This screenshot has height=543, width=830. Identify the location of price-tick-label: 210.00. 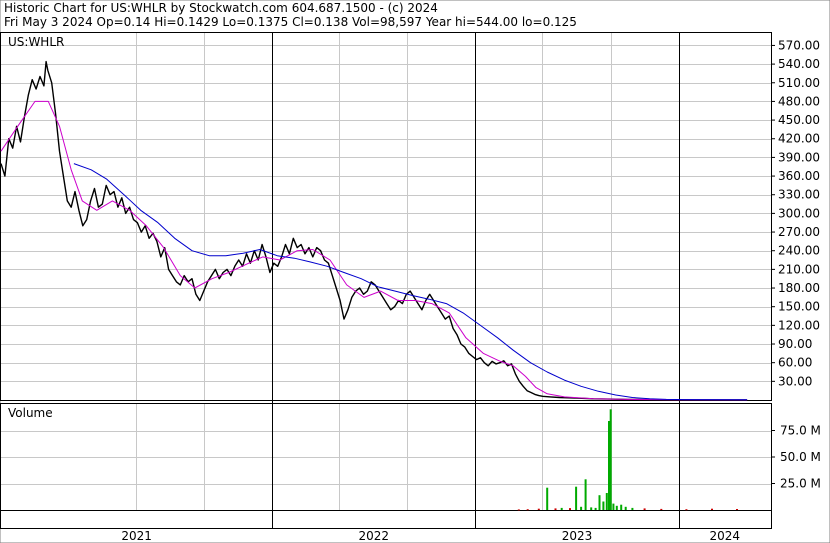
(799, 269).